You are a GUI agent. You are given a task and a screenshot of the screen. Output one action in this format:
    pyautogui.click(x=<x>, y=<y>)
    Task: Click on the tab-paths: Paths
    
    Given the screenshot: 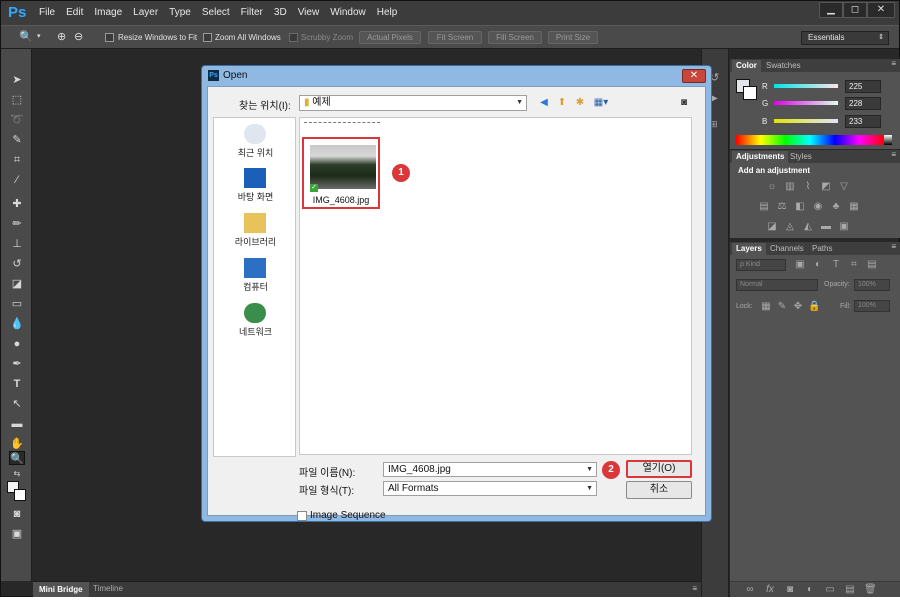 What is the action you would take?
    pyautogui.click(x=822, y=249)
    